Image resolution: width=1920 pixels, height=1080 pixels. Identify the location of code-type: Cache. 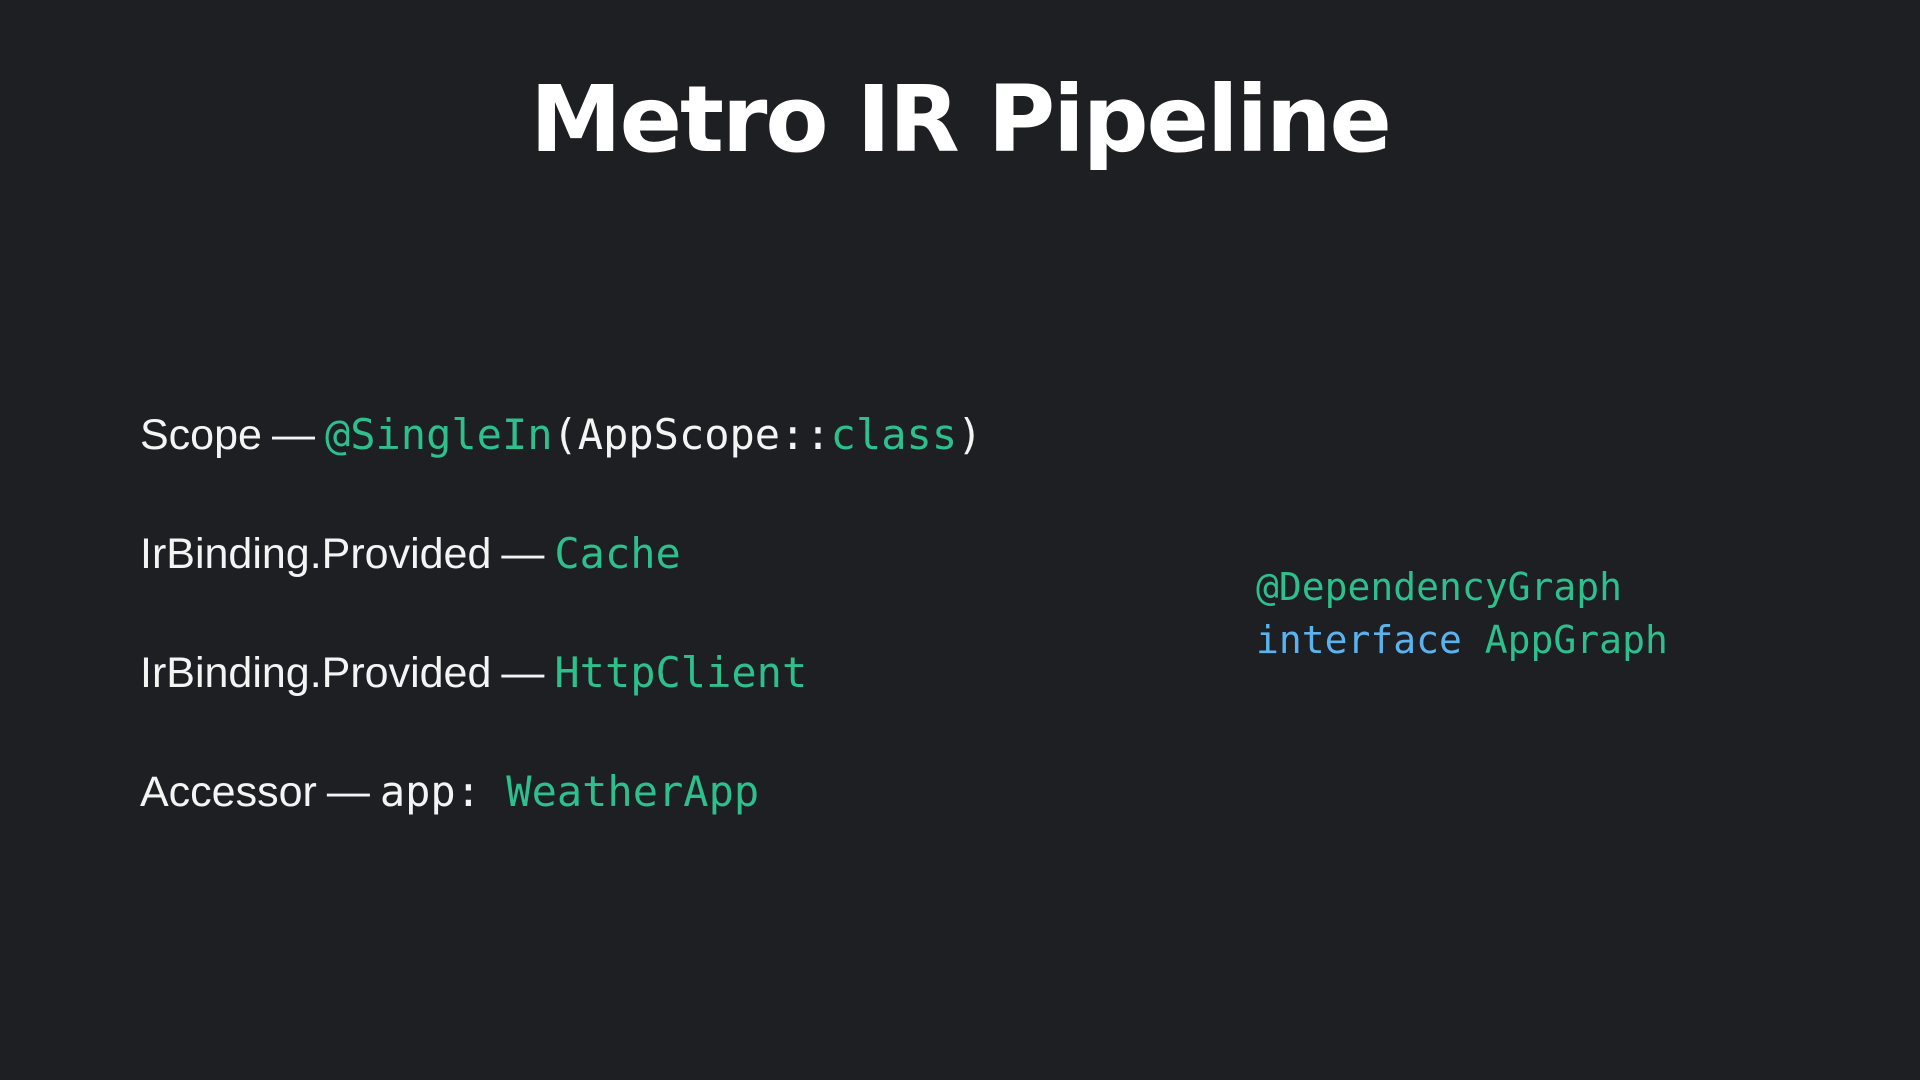
(617, 553).